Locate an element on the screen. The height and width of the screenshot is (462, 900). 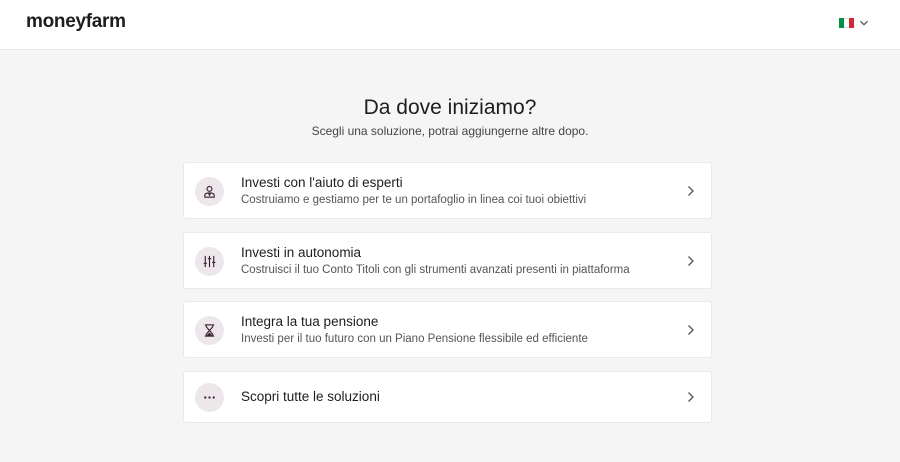
advisor-icon is located at coordinates (209, 191).